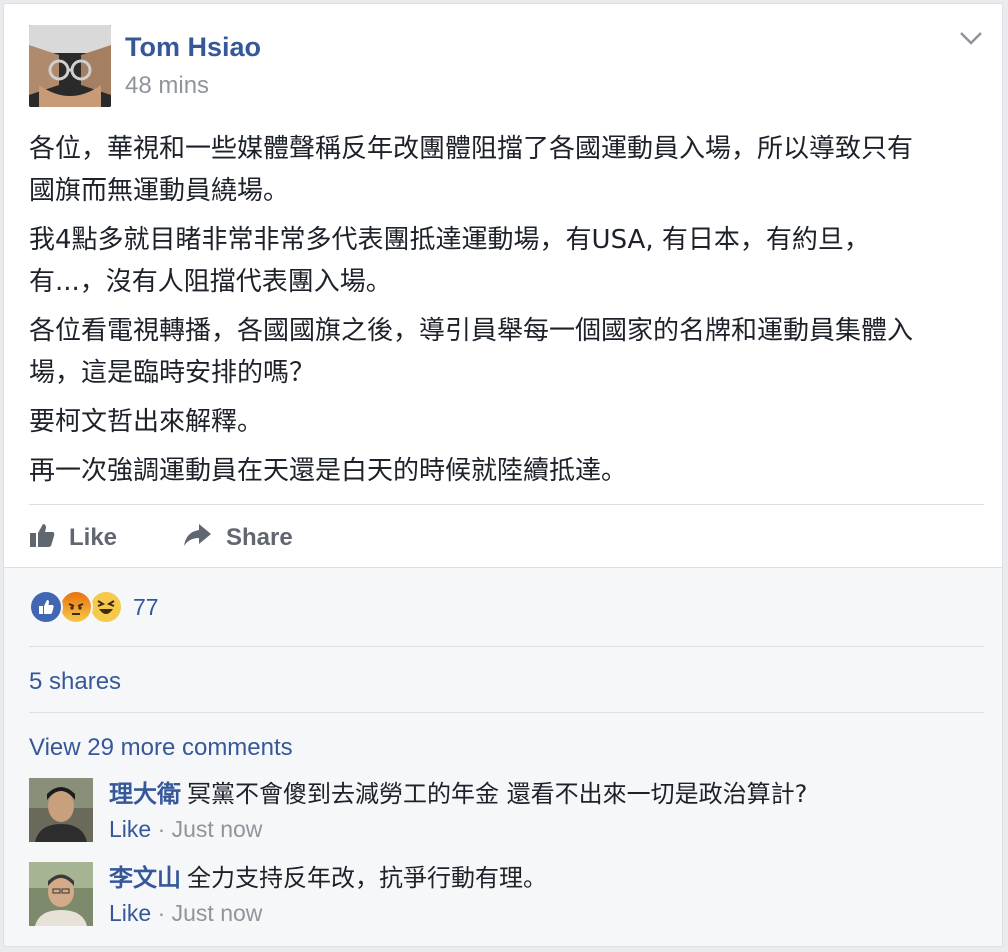  Describe the element at coordinates (259, 537) in the screenshot. I see `share-label: Share` at that location.